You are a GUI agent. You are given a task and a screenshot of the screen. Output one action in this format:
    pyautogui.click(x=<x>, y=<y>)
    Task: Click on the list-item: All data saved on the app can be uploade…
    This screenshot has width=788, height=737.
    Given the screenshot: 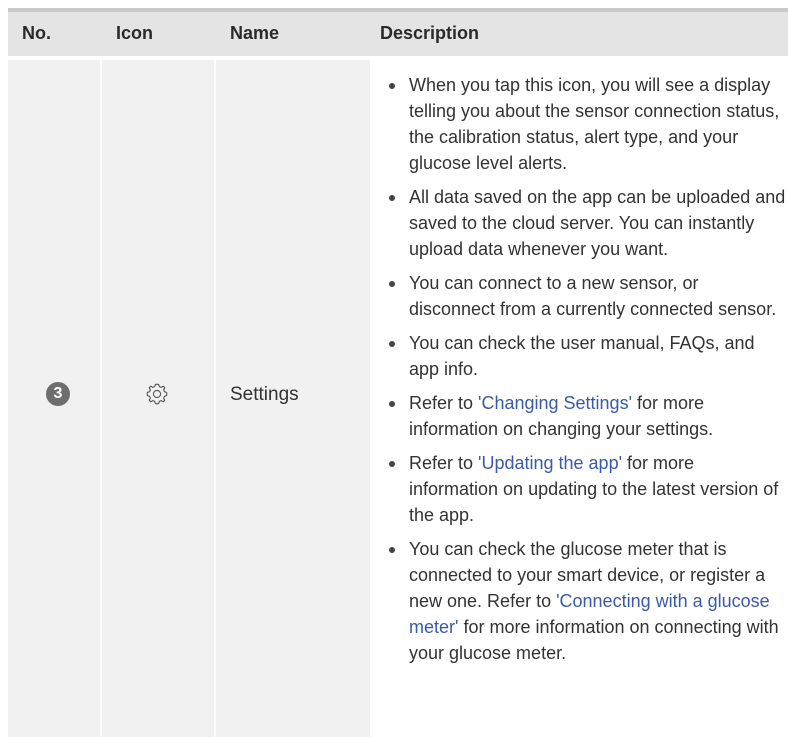 What is the action you would take?
    pyautogui.click(x=586, y=223)
    